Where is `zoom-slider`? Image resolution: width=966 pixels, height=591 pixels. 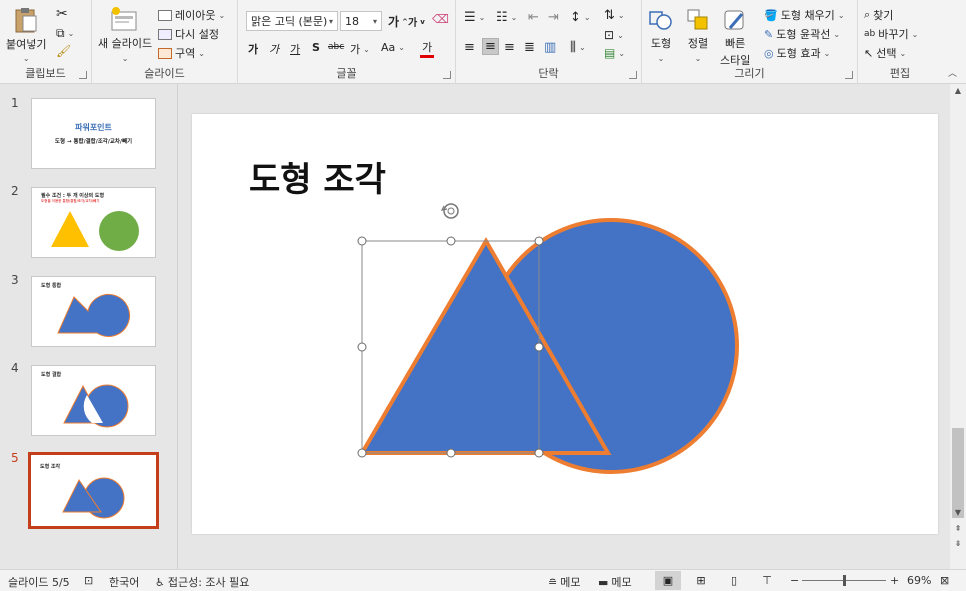
zoom-slider is located at coordinates (844, 580).